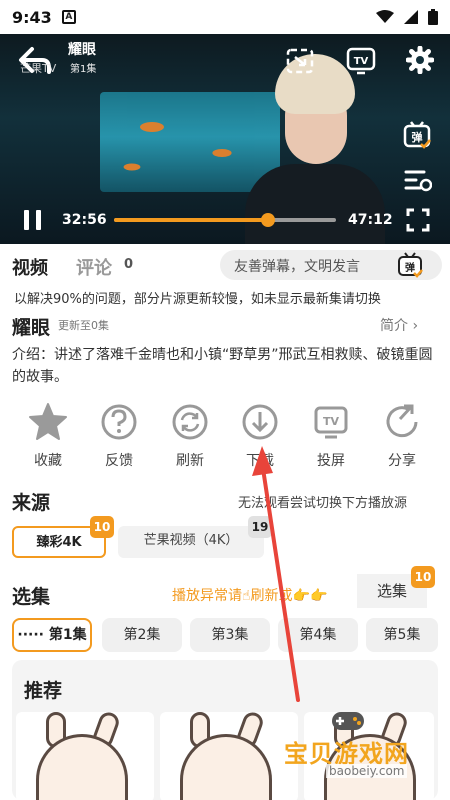 The height and width of the screenshot is (800, 450). I want to click on danmu-placeholder: 友善弹幕，文明发言, so click(297, 267).